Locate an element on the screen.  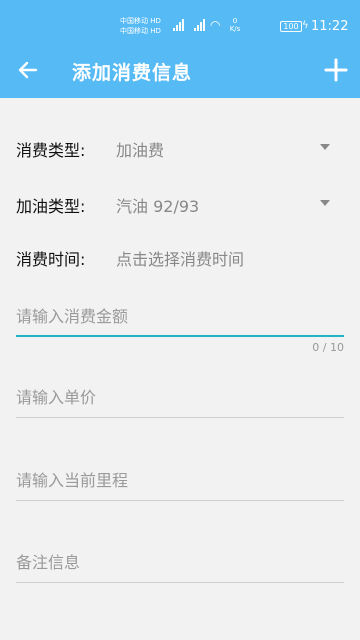
time-label: 消费时间: is located at coordinates (51, 259).